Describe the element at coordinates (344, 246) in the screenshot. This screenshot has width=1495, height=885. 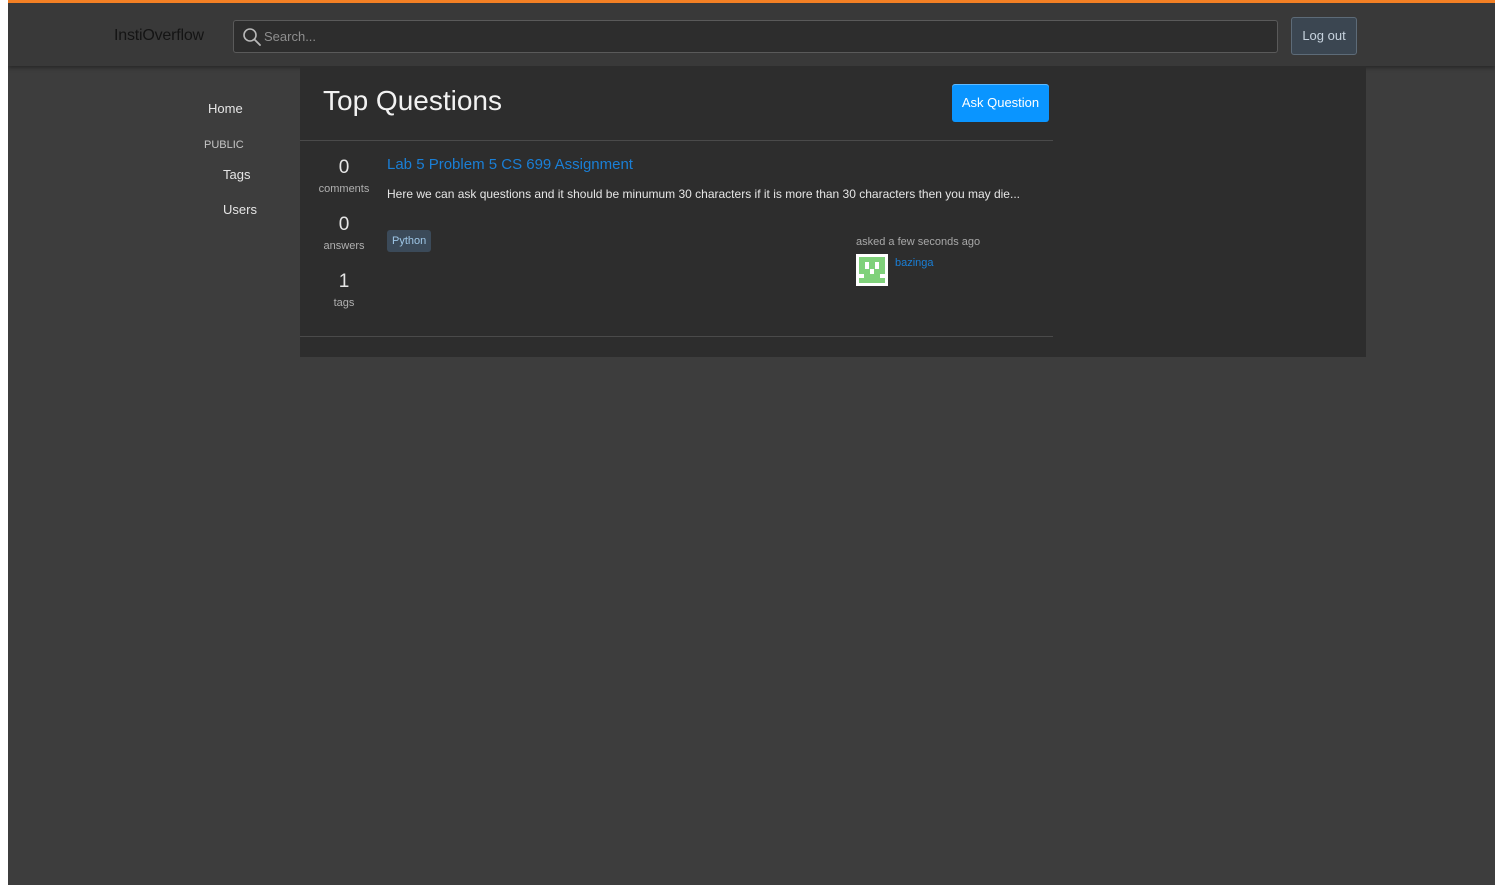
I see `answers-label: answers` at that location.